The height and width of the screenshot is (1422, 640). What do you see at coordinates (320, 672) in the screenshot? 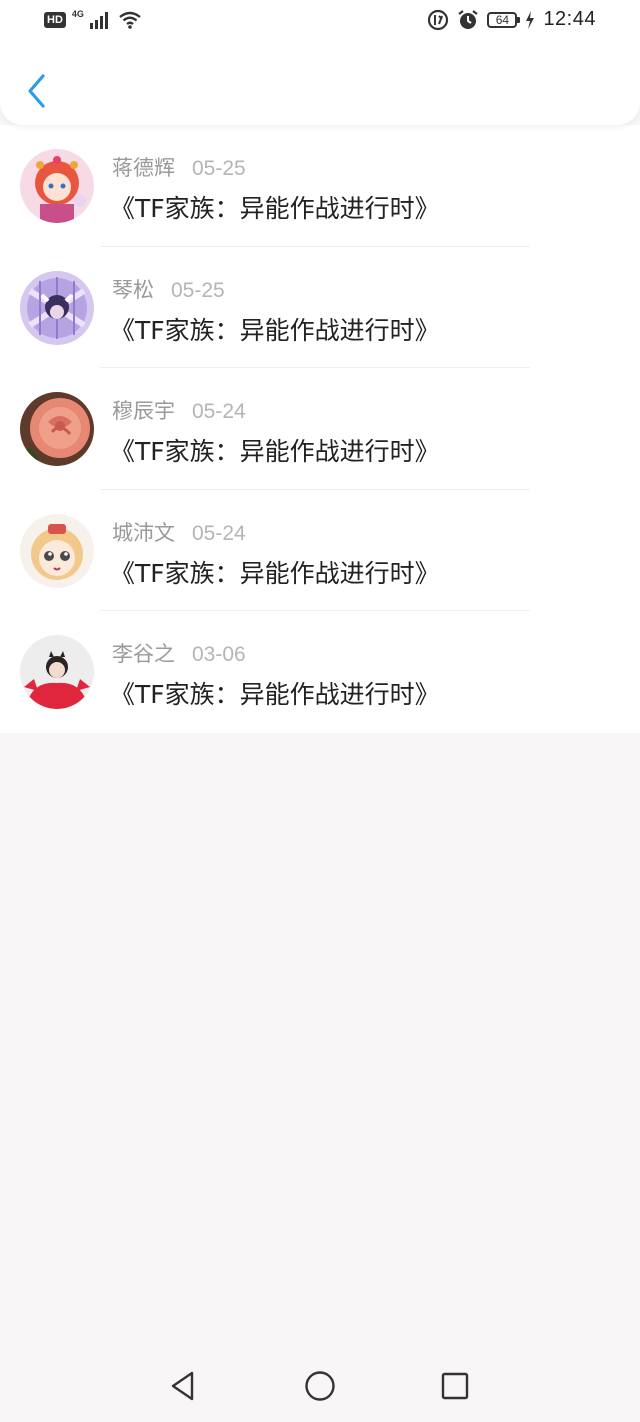
I see `list-item: 李谷之 03-06 《TF家族：异能作战进行时》` at bounding box center [320, 672].